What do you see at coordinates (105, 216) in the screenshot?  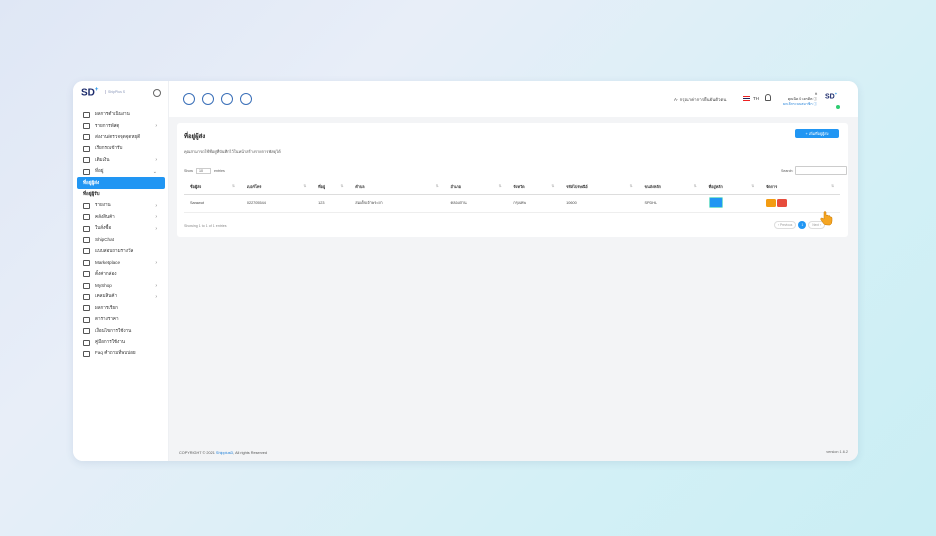 I see `sidebar-item-label: คลังสินค้า` at bounding box center [105, 216].